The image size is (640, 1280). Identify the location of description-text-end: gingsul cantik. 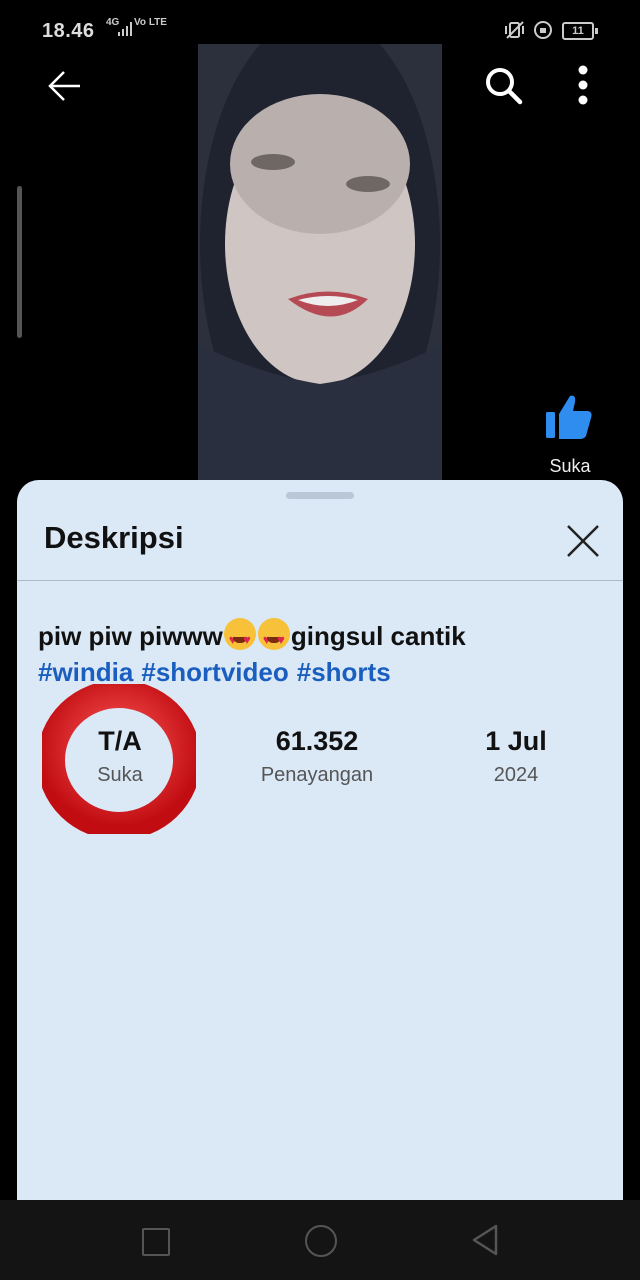
(378, 636).